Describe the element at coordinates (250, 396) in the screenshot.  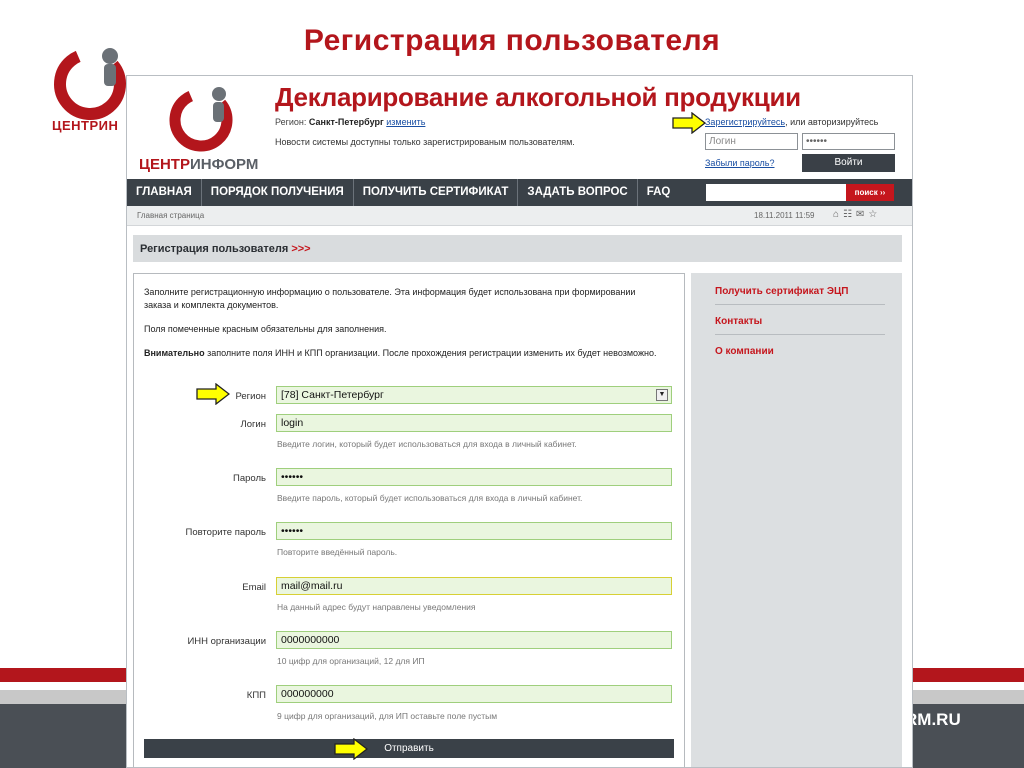
I see `region-field-label: Регион` at that location.